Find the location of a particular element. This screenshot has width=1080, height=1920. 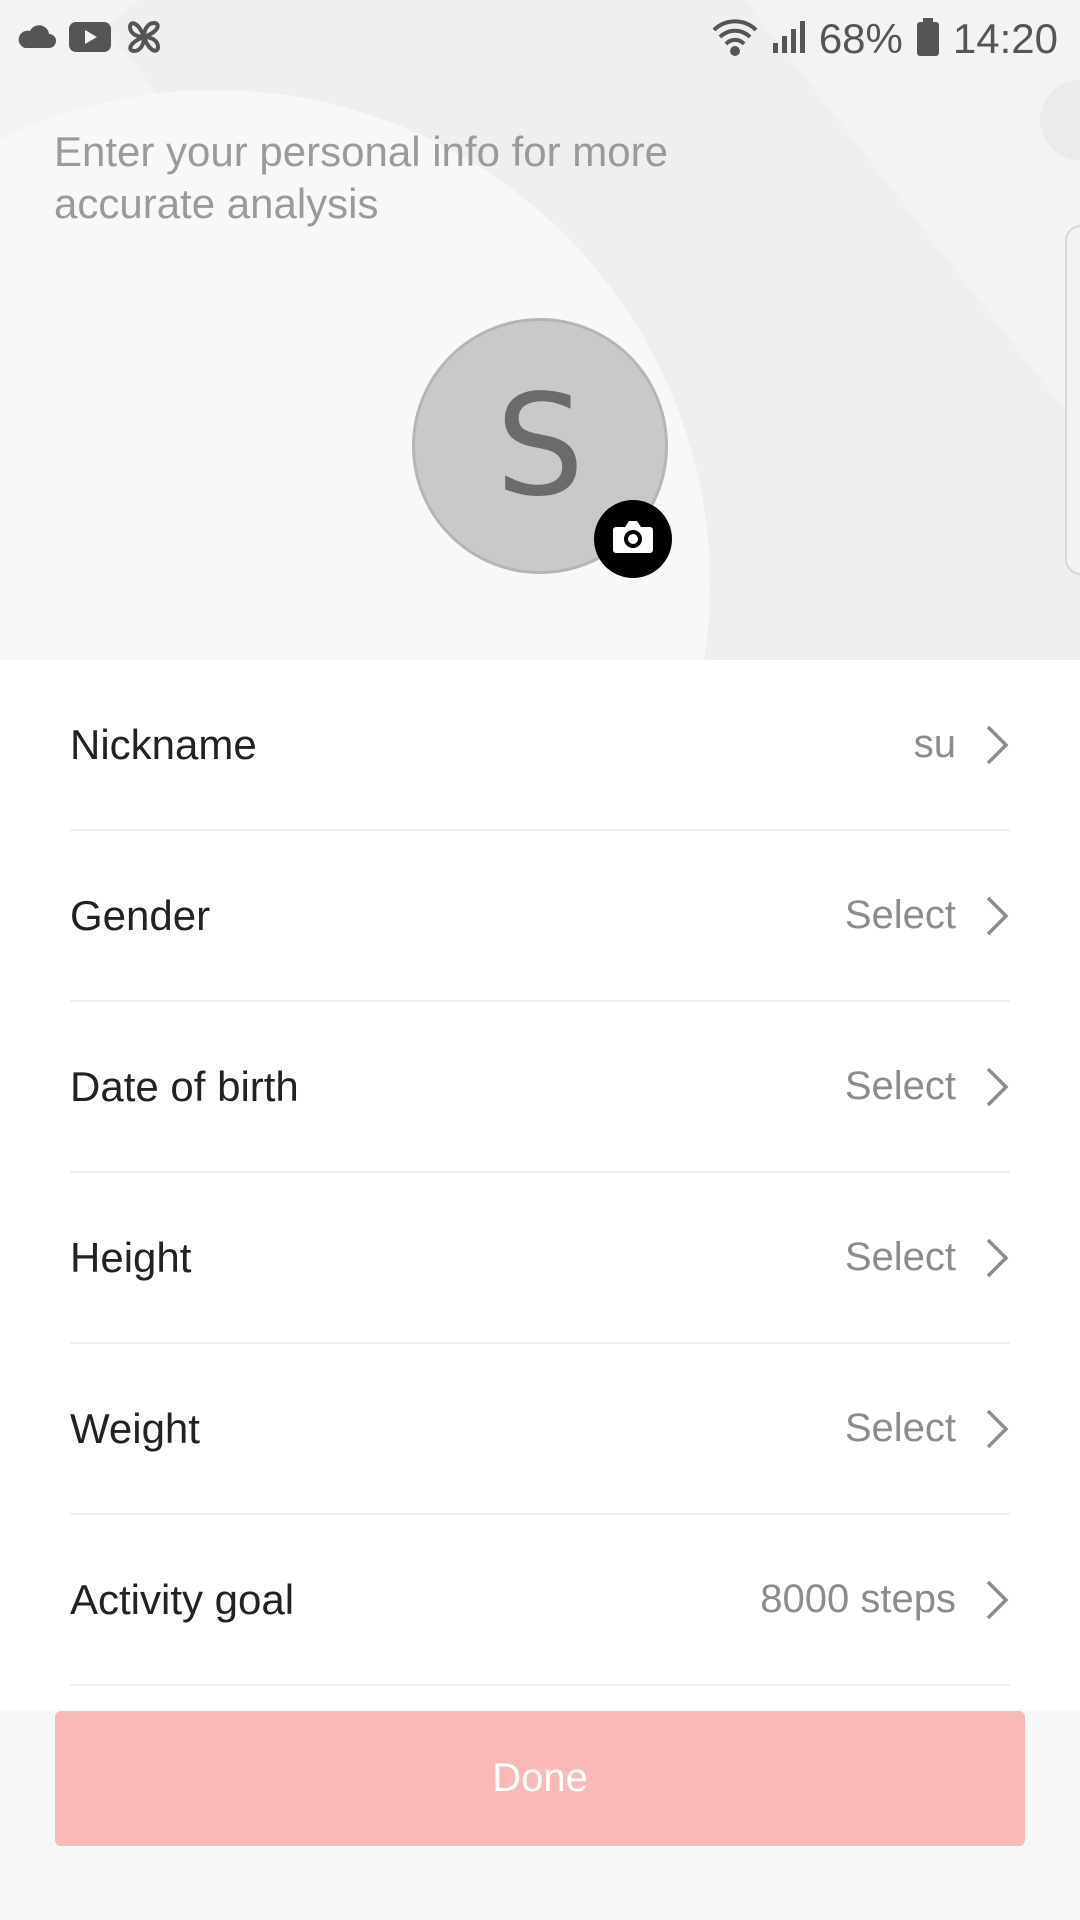

row-label: Nickname is located at coordinates (163, 744).